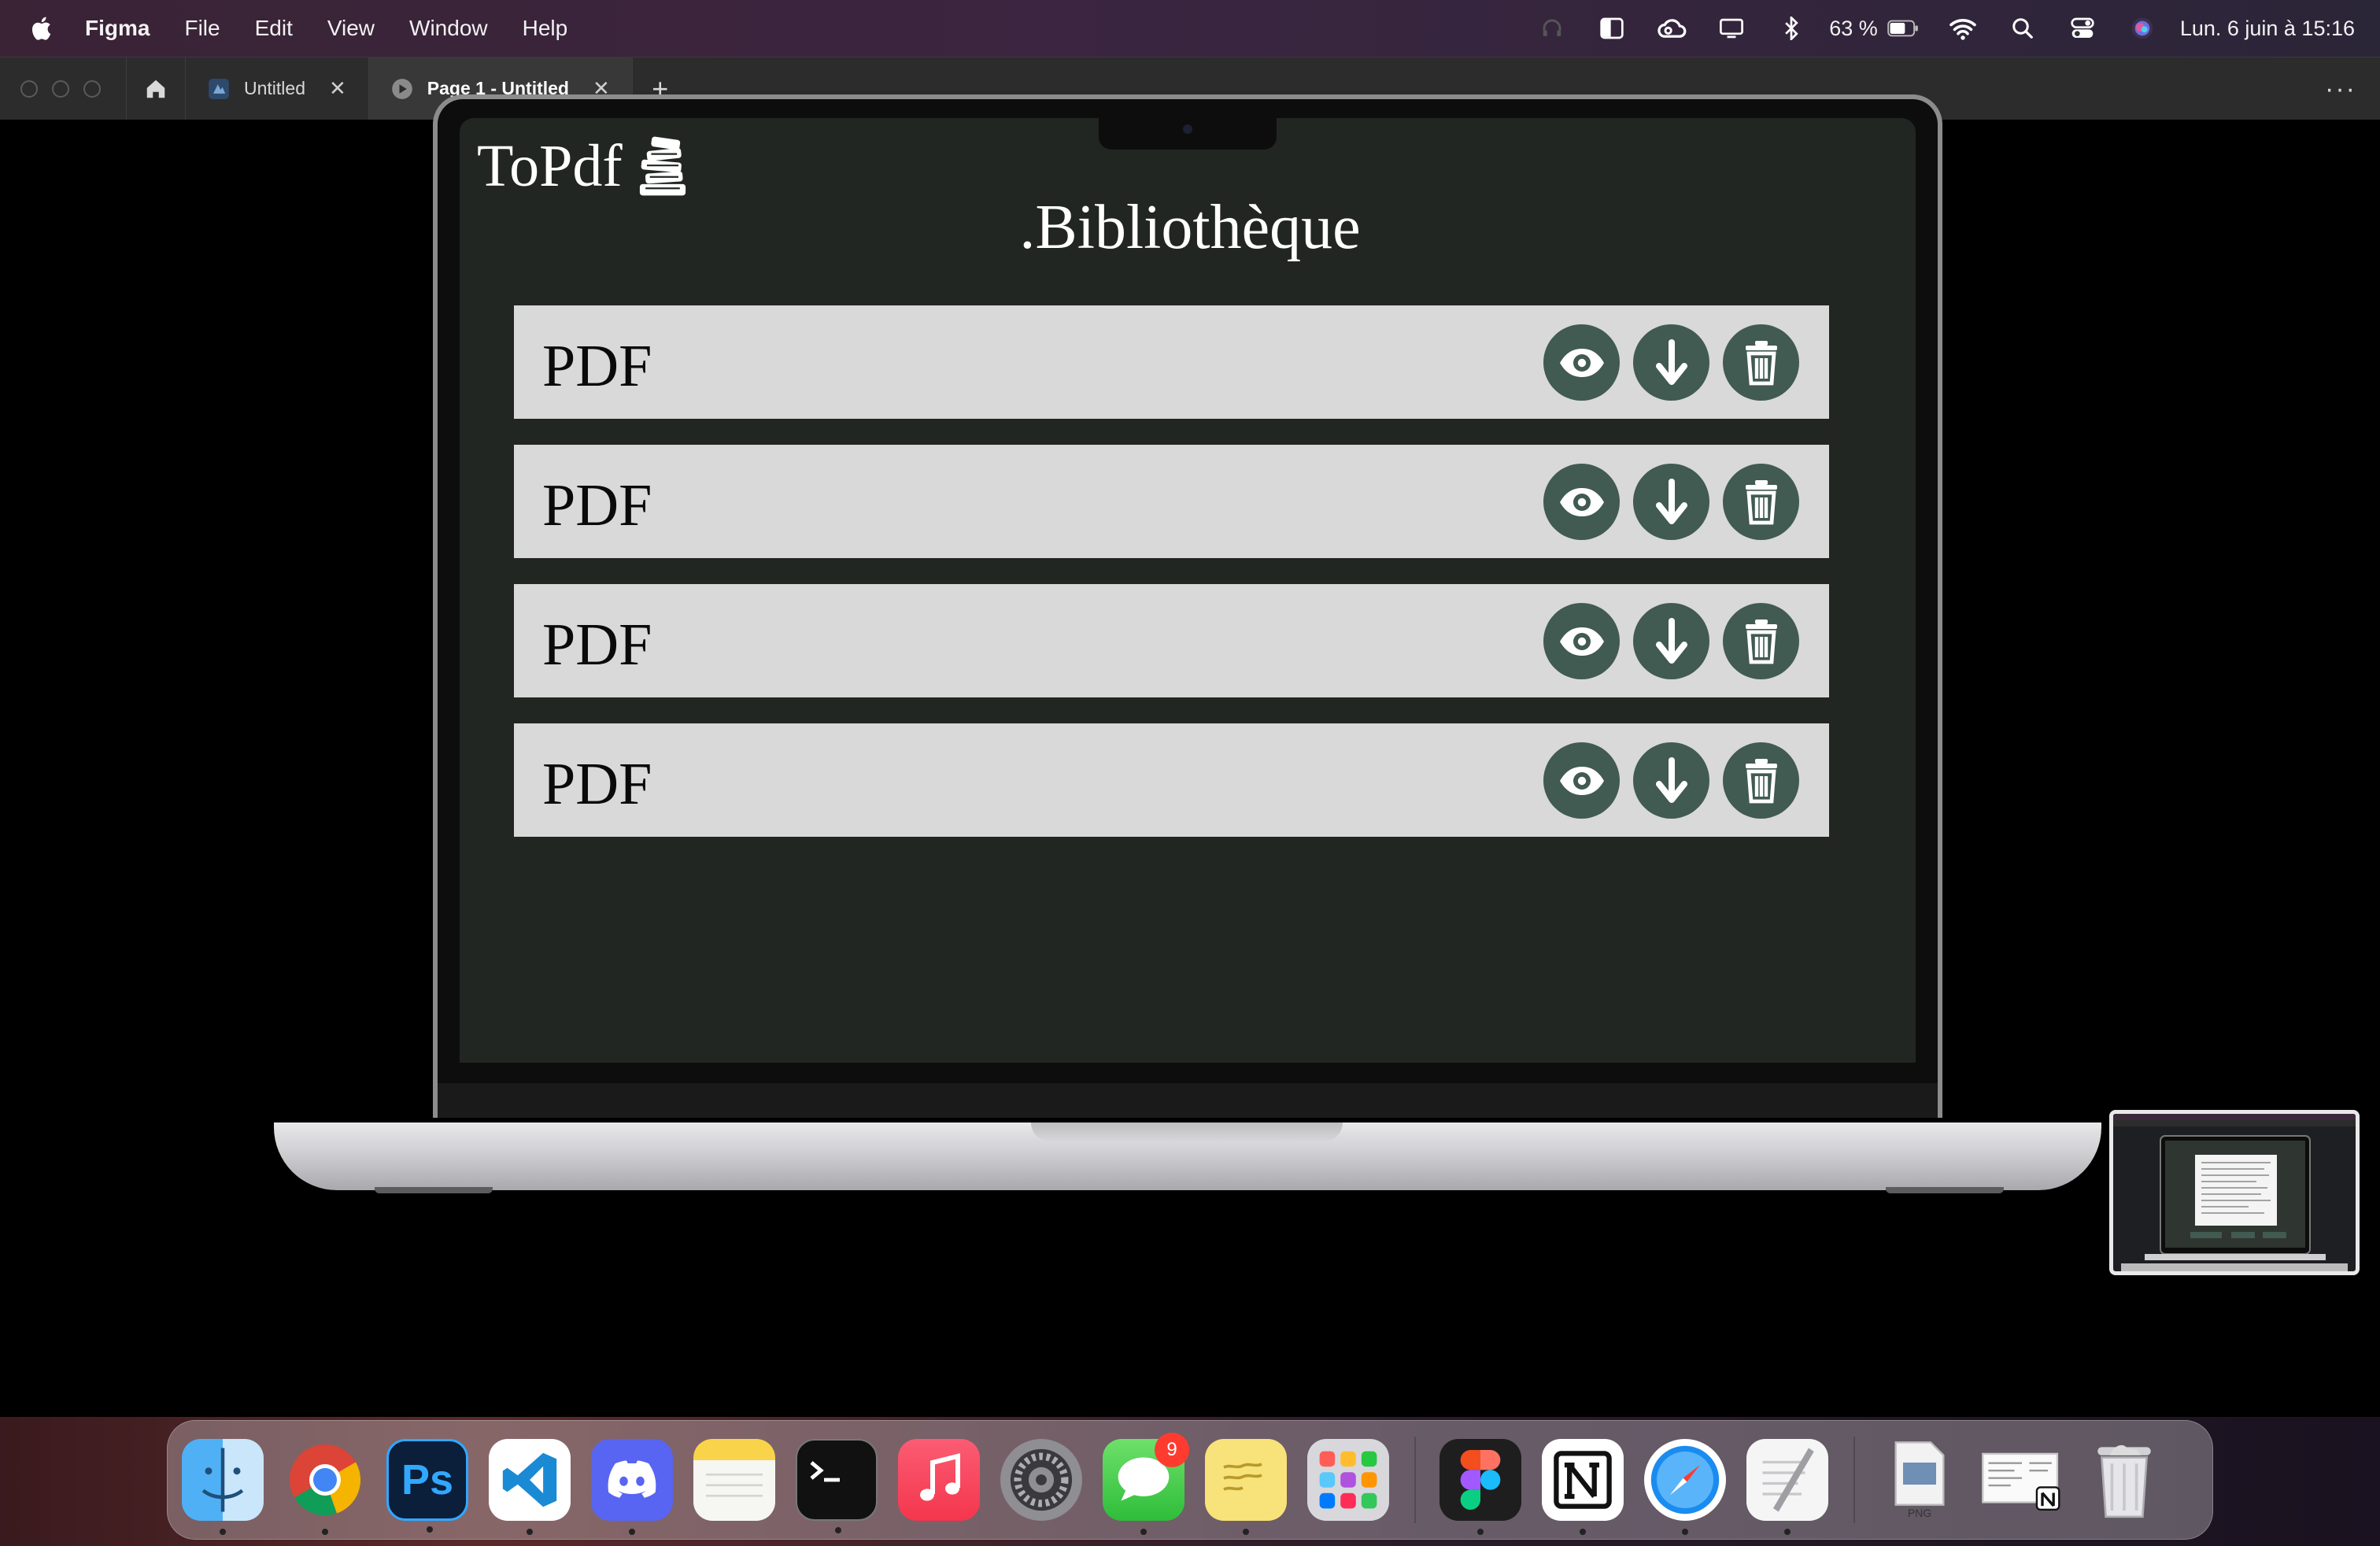 The height and width of the screenshot is (1546, 2380). What do you see at coordinates (156, 88) in the screenshot?
I see `home-button` at bounding box center [156, 88].